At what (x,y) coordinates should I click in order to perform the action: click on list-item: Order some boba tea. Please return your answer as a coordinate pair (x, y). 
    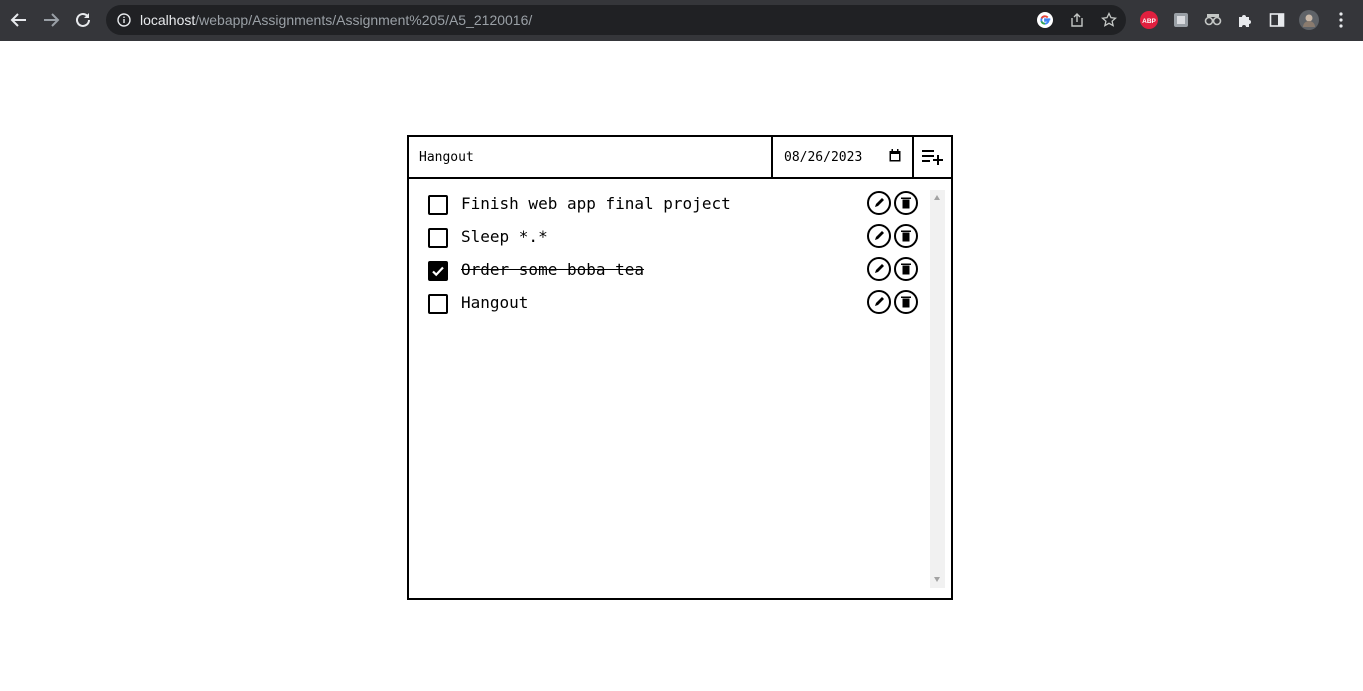
    Looking at the image, I should click on (669, 270).